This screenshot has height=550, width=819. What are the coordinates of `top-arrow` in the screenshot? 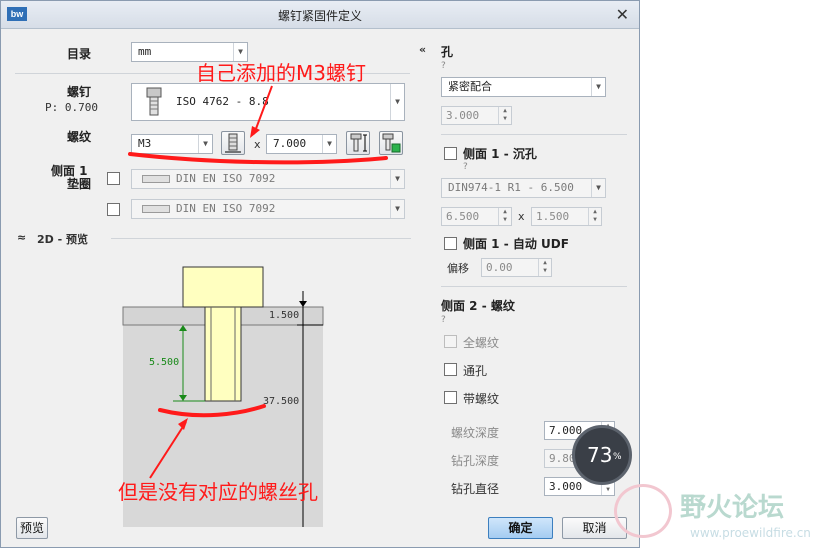 It's located at (263, 110).